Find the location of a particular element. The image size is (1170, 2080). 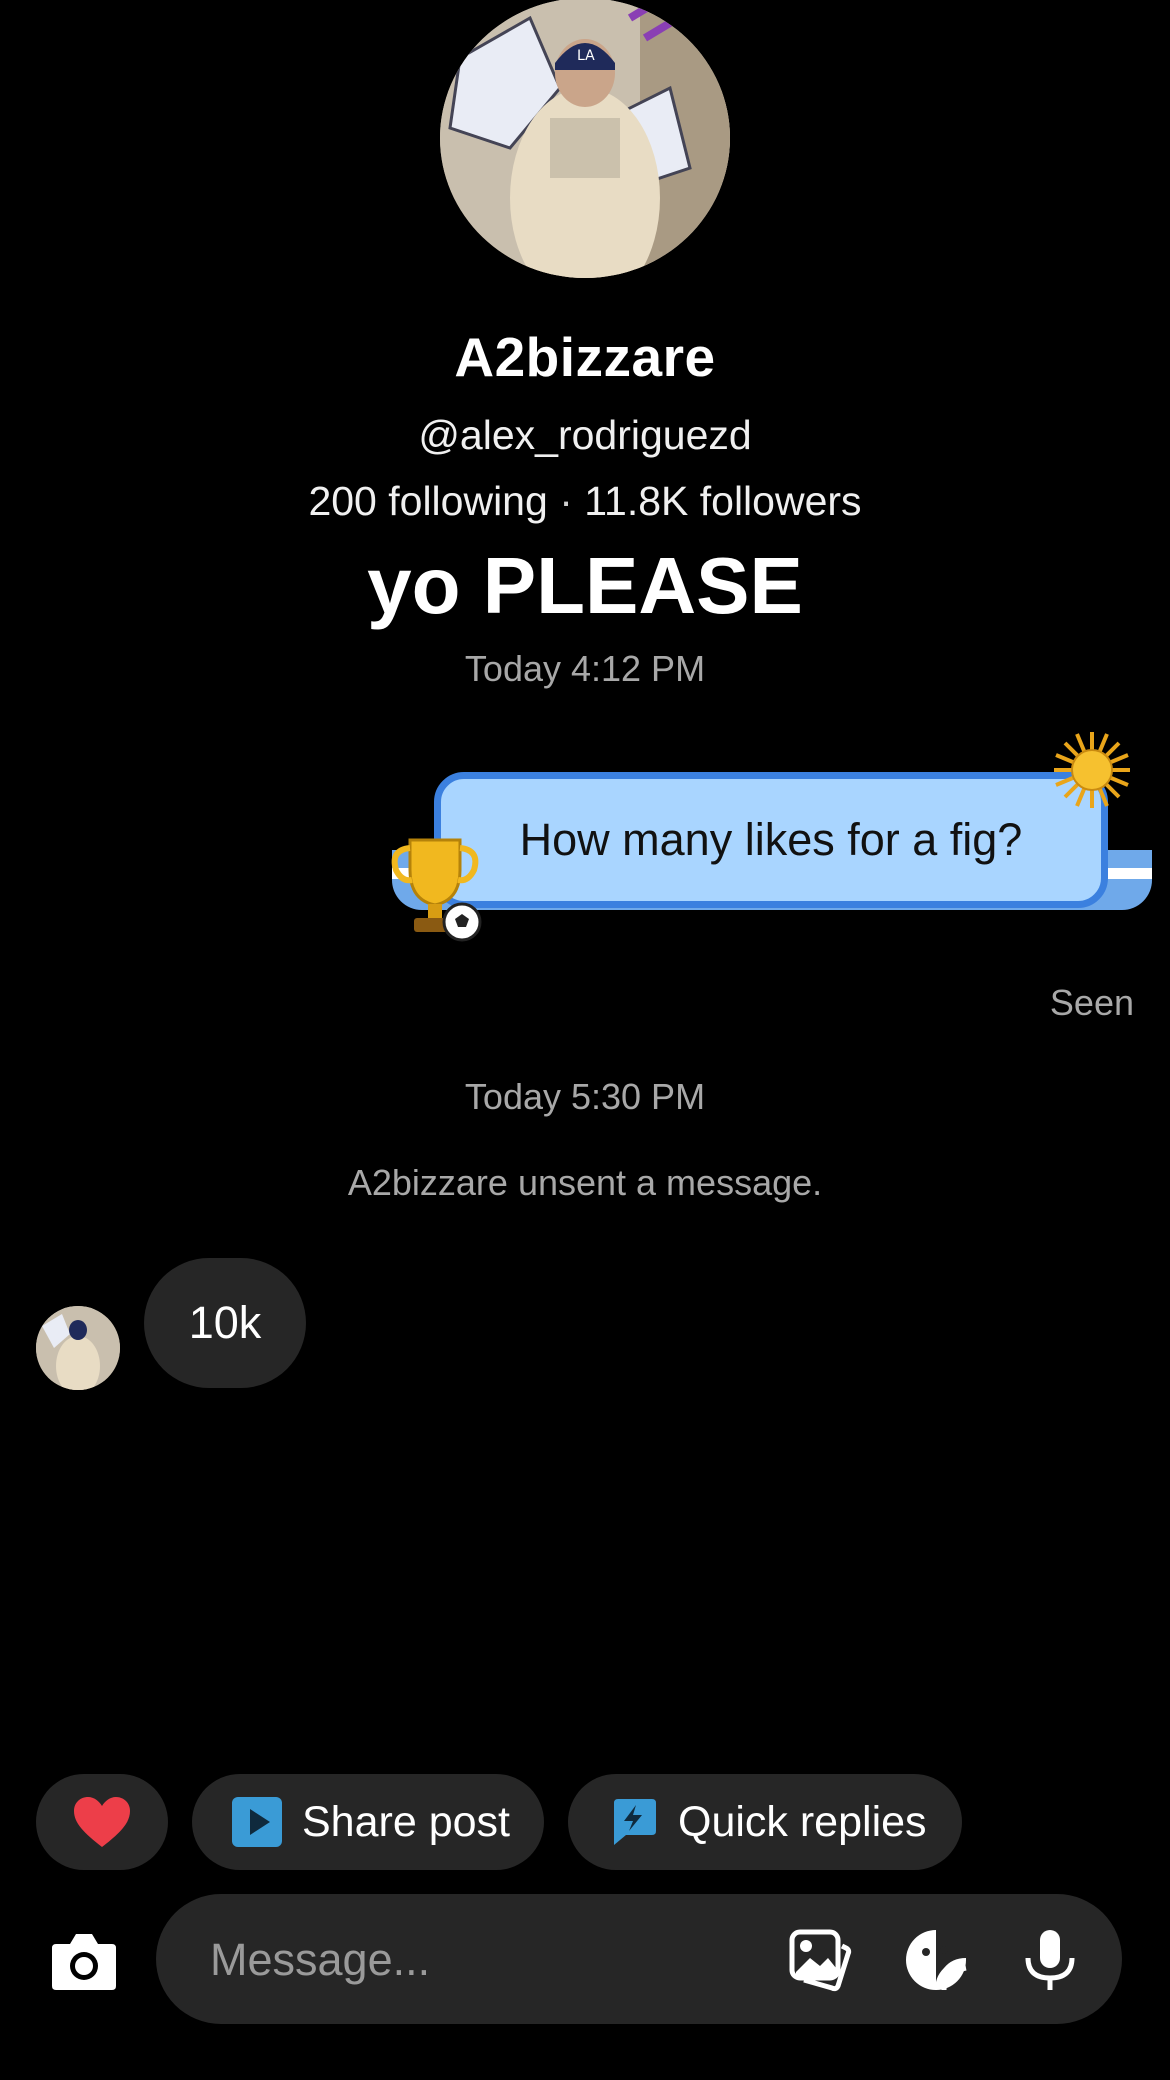

profile-photo: LA is located at coordinates (585, 139).